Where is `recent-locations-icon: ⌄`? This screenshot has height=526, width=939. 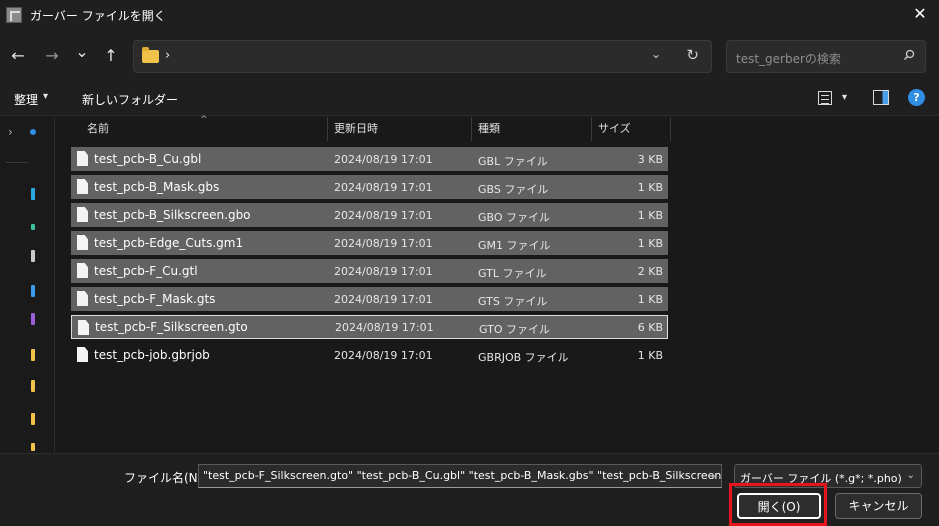 recent-locations-icon: ⌄ is located at coordinates (82, 52).